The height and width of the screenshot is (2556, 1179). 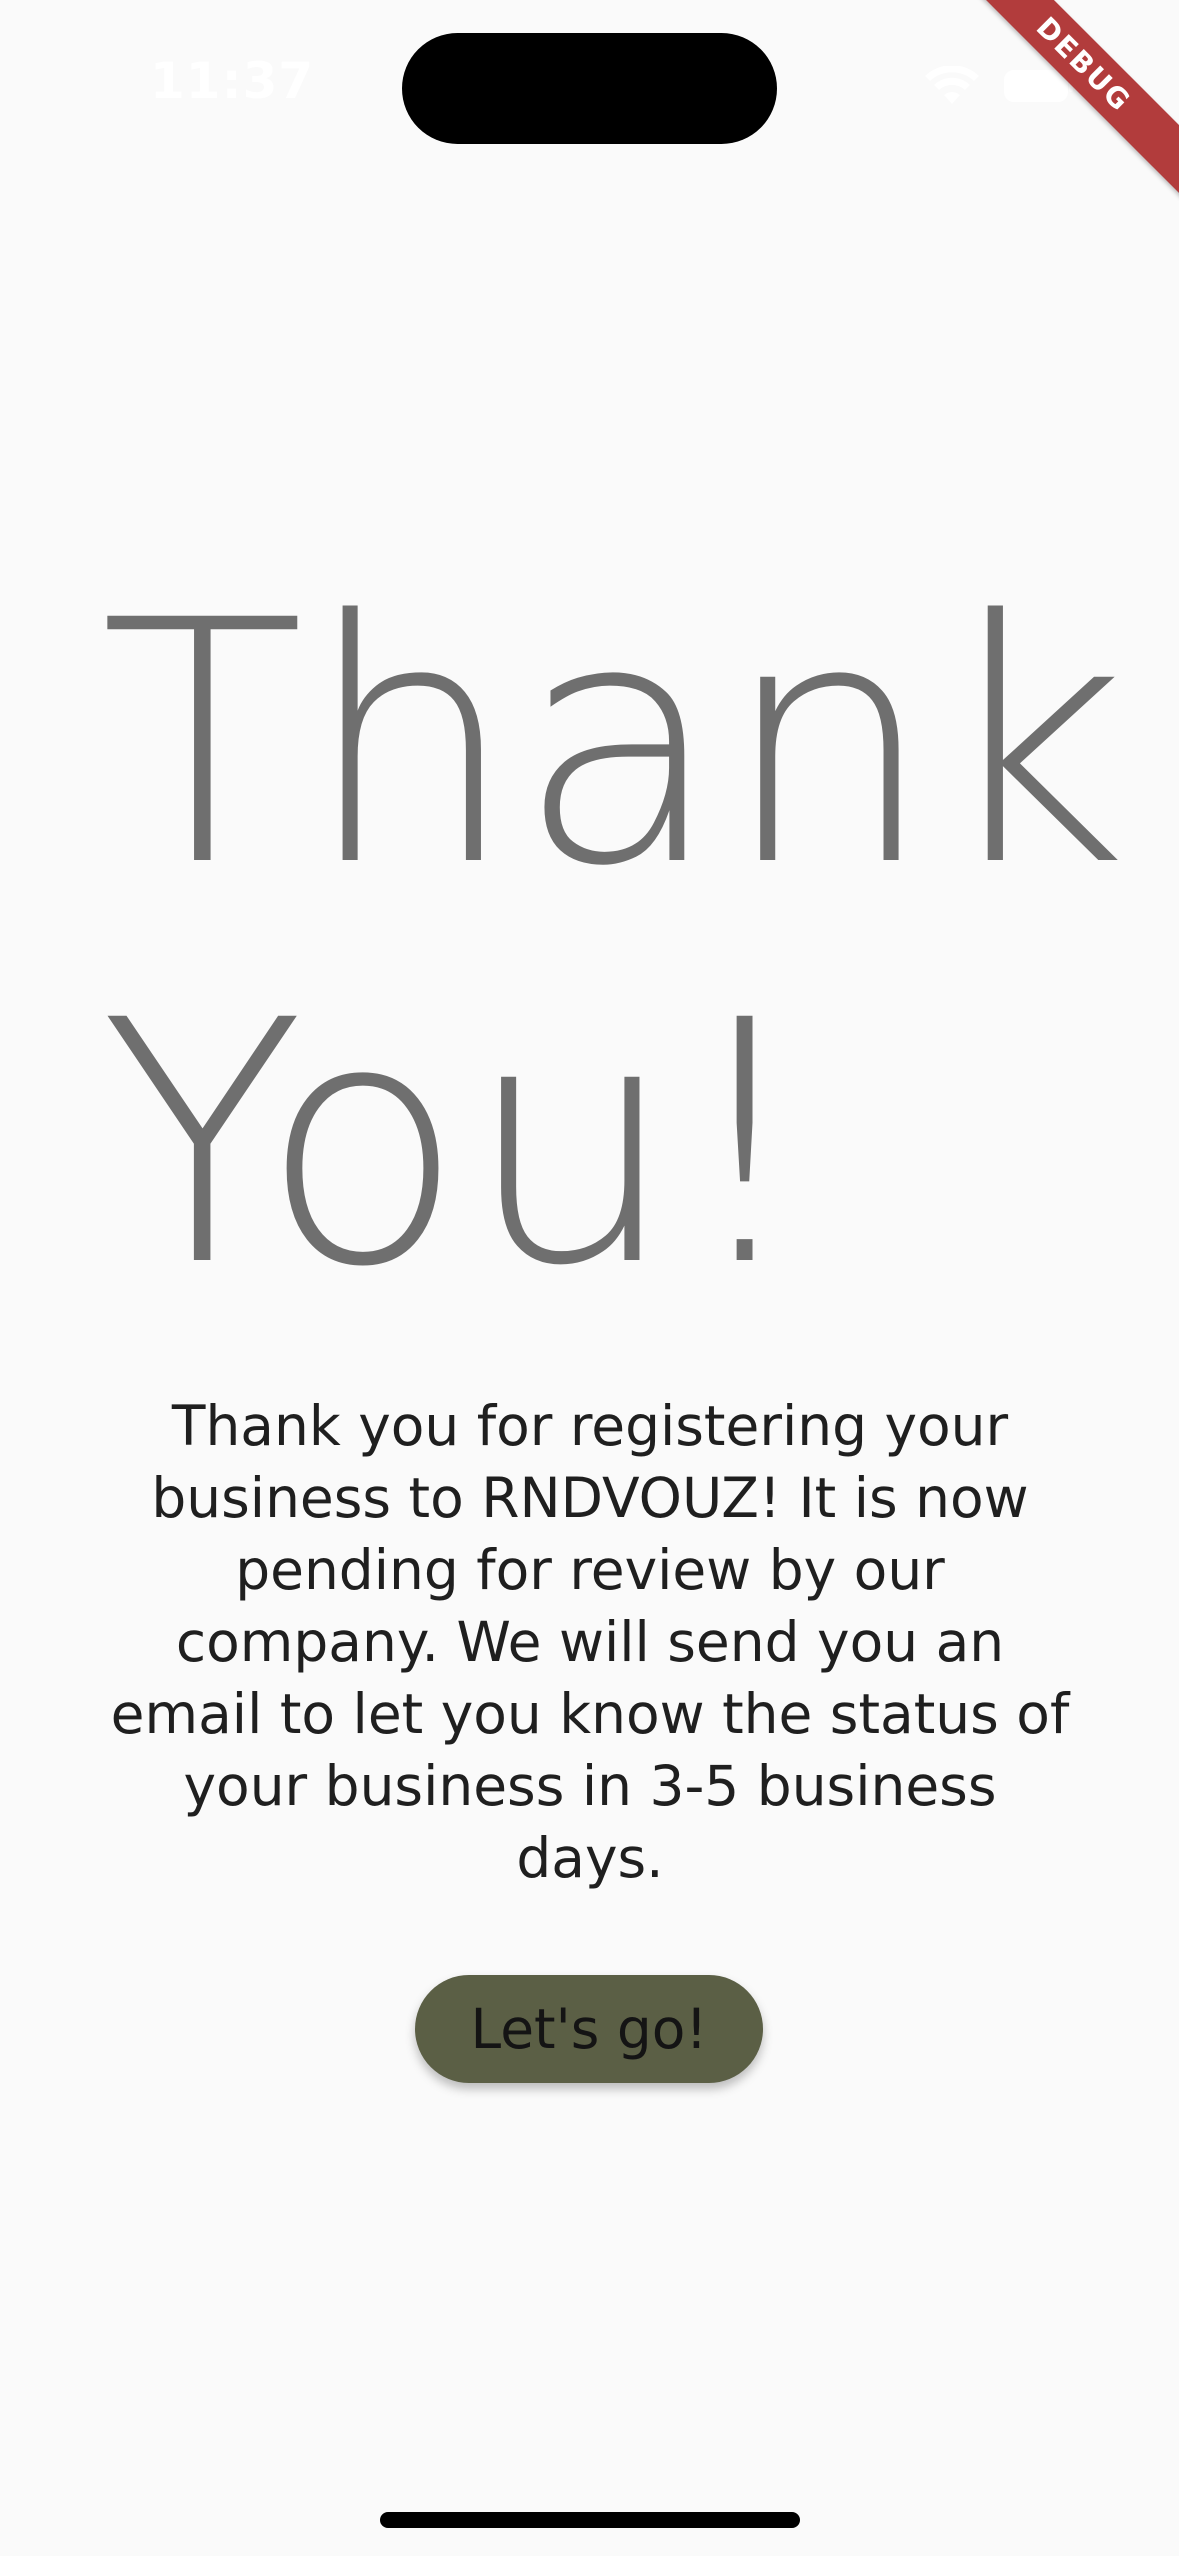 I want to click on lets-go-button: Let's go!, so click(x=589, y=2029).